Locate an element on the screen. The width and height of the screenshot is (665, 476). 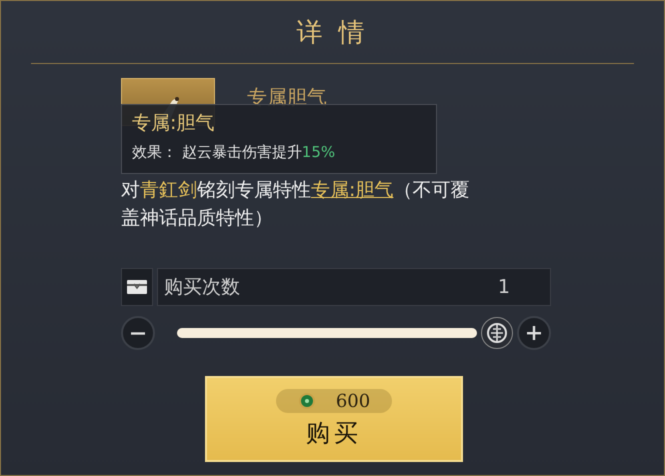
price-value: 600 is located at coordinates (353, 401).